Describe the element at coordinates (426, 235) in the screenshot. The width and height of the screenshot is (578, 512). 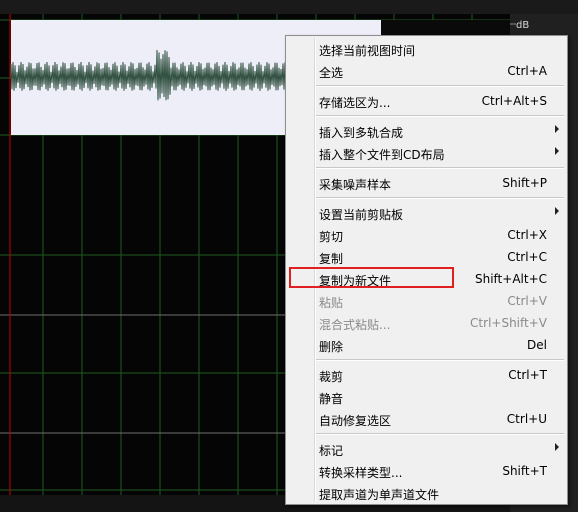
I see `menu-item-cut: 剪切 Ctrl+X` at that location.